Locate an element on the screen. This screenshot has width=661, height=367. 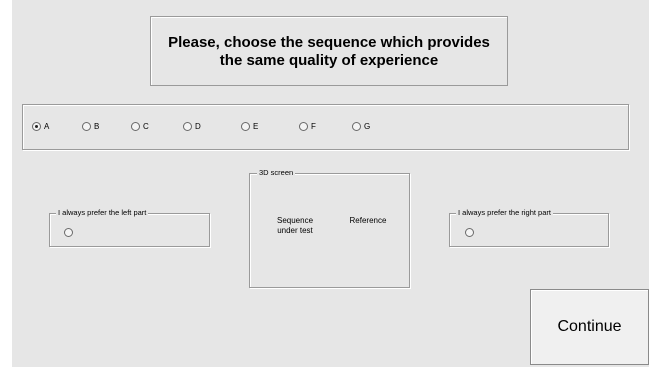
left-preference-radio is located at coordinates (68, 232).